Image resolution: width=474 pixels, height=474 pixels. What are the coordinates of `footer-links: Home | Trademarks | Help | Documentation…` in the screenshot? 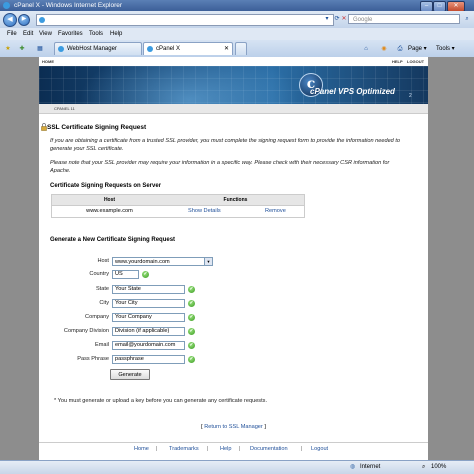 It's located at (233, 448).